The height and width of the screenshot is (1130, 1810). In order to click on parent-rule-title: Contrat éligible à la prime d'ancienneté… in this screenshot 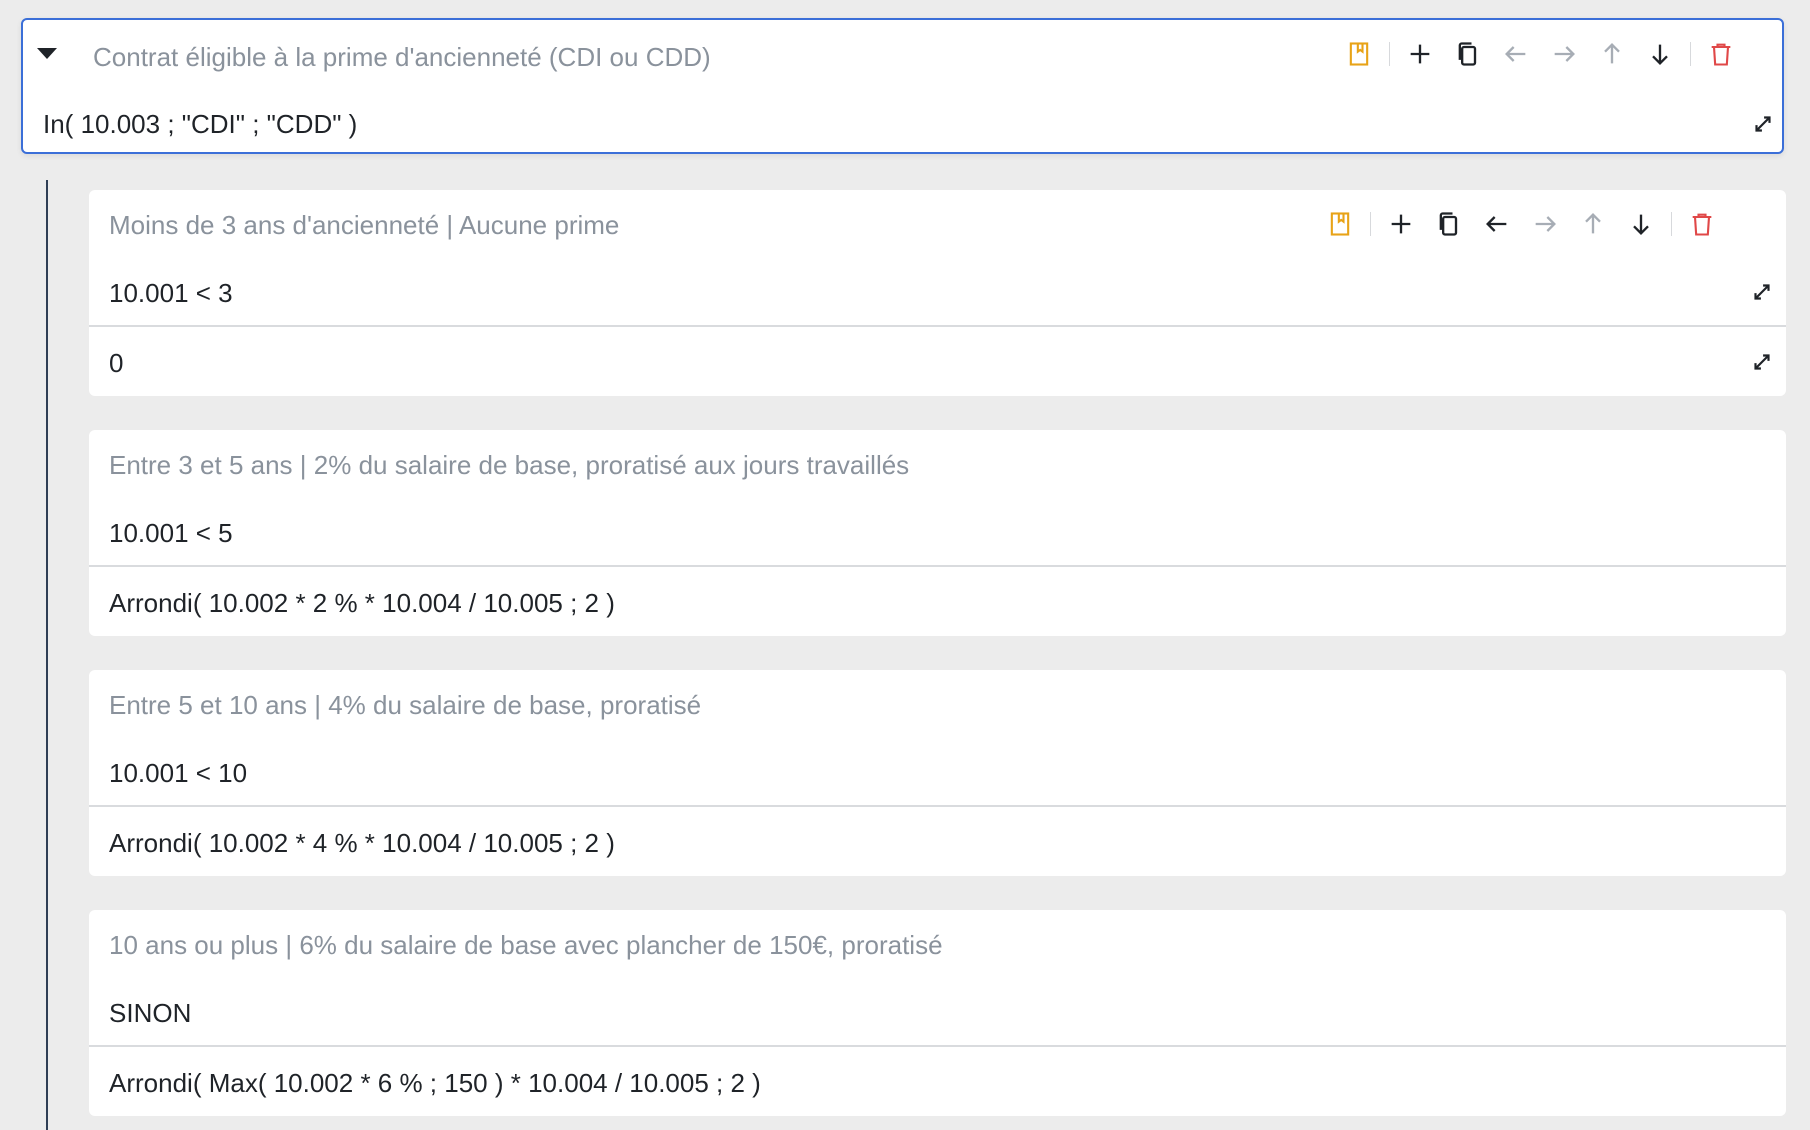, I will do `click(402, 57)`.